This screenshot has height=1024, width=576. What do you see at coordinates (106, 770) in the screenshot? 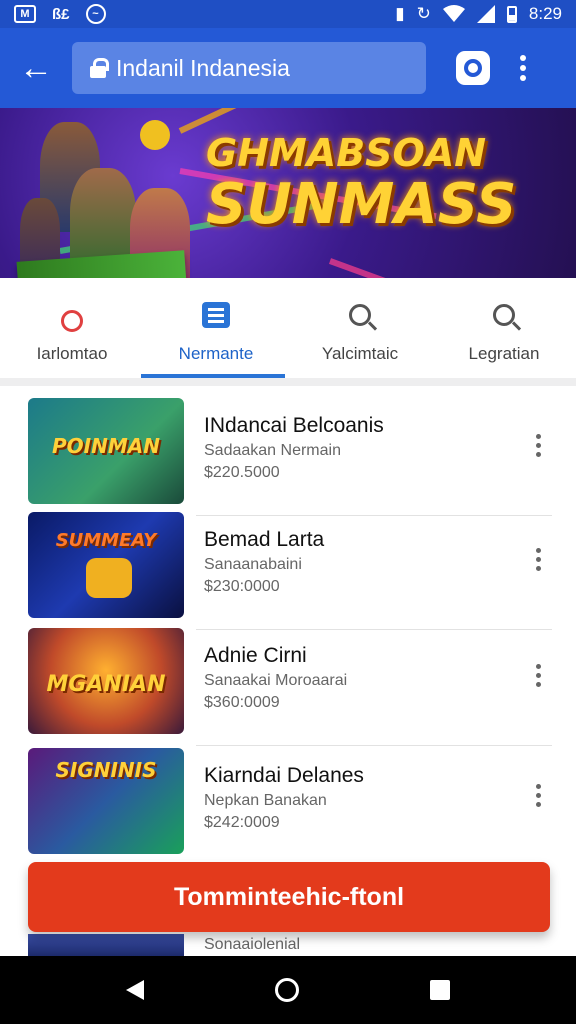
I see `thumbnail-title: SIGNINIS` at bounding box center [106, 770].